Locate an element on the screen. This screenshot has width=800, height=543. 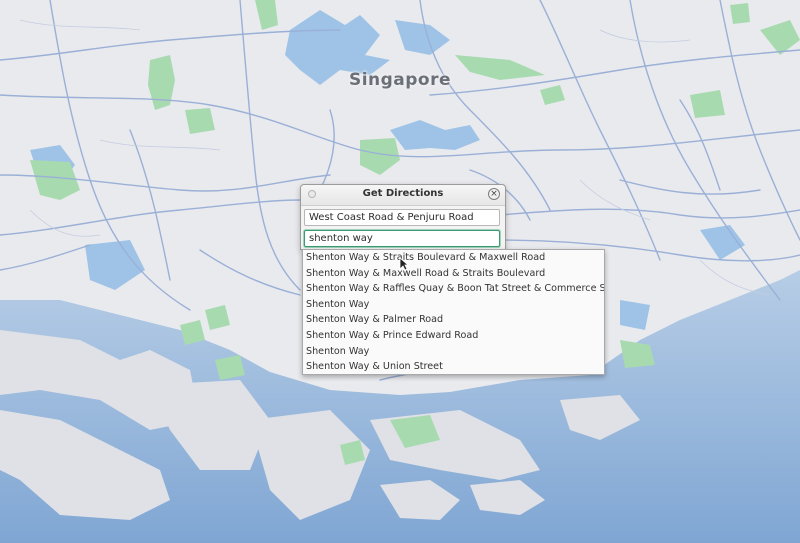
dialog-title: Get Directions is located at coordinates (403, 193).